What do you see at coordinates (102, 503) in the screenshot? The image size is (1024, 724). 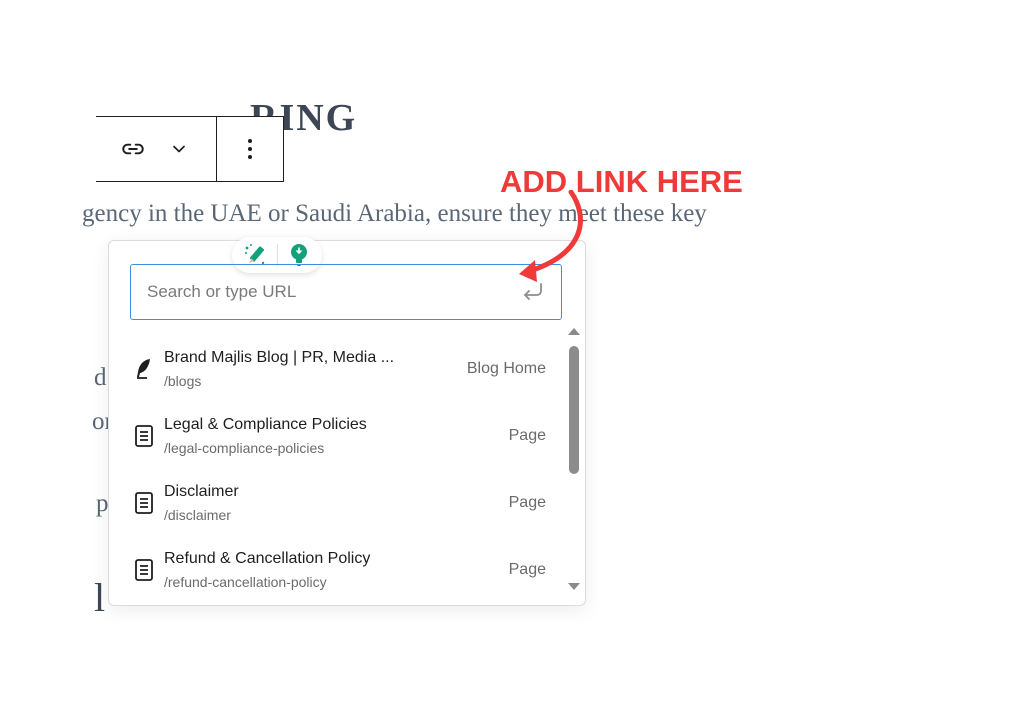 I see `paragraph-fragment: p` at bounding box center [102, 503].